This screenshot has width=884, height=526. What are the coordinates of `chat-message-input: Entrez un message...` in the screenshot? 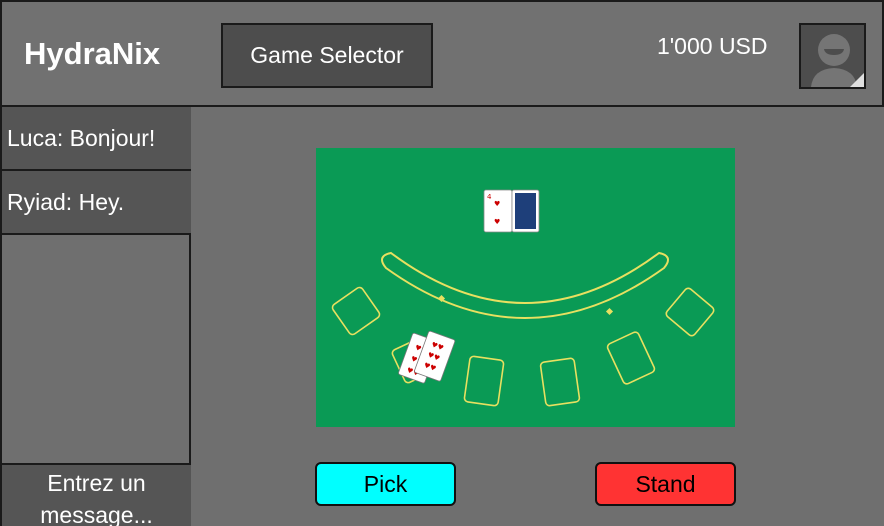 It's located at (96, 494).